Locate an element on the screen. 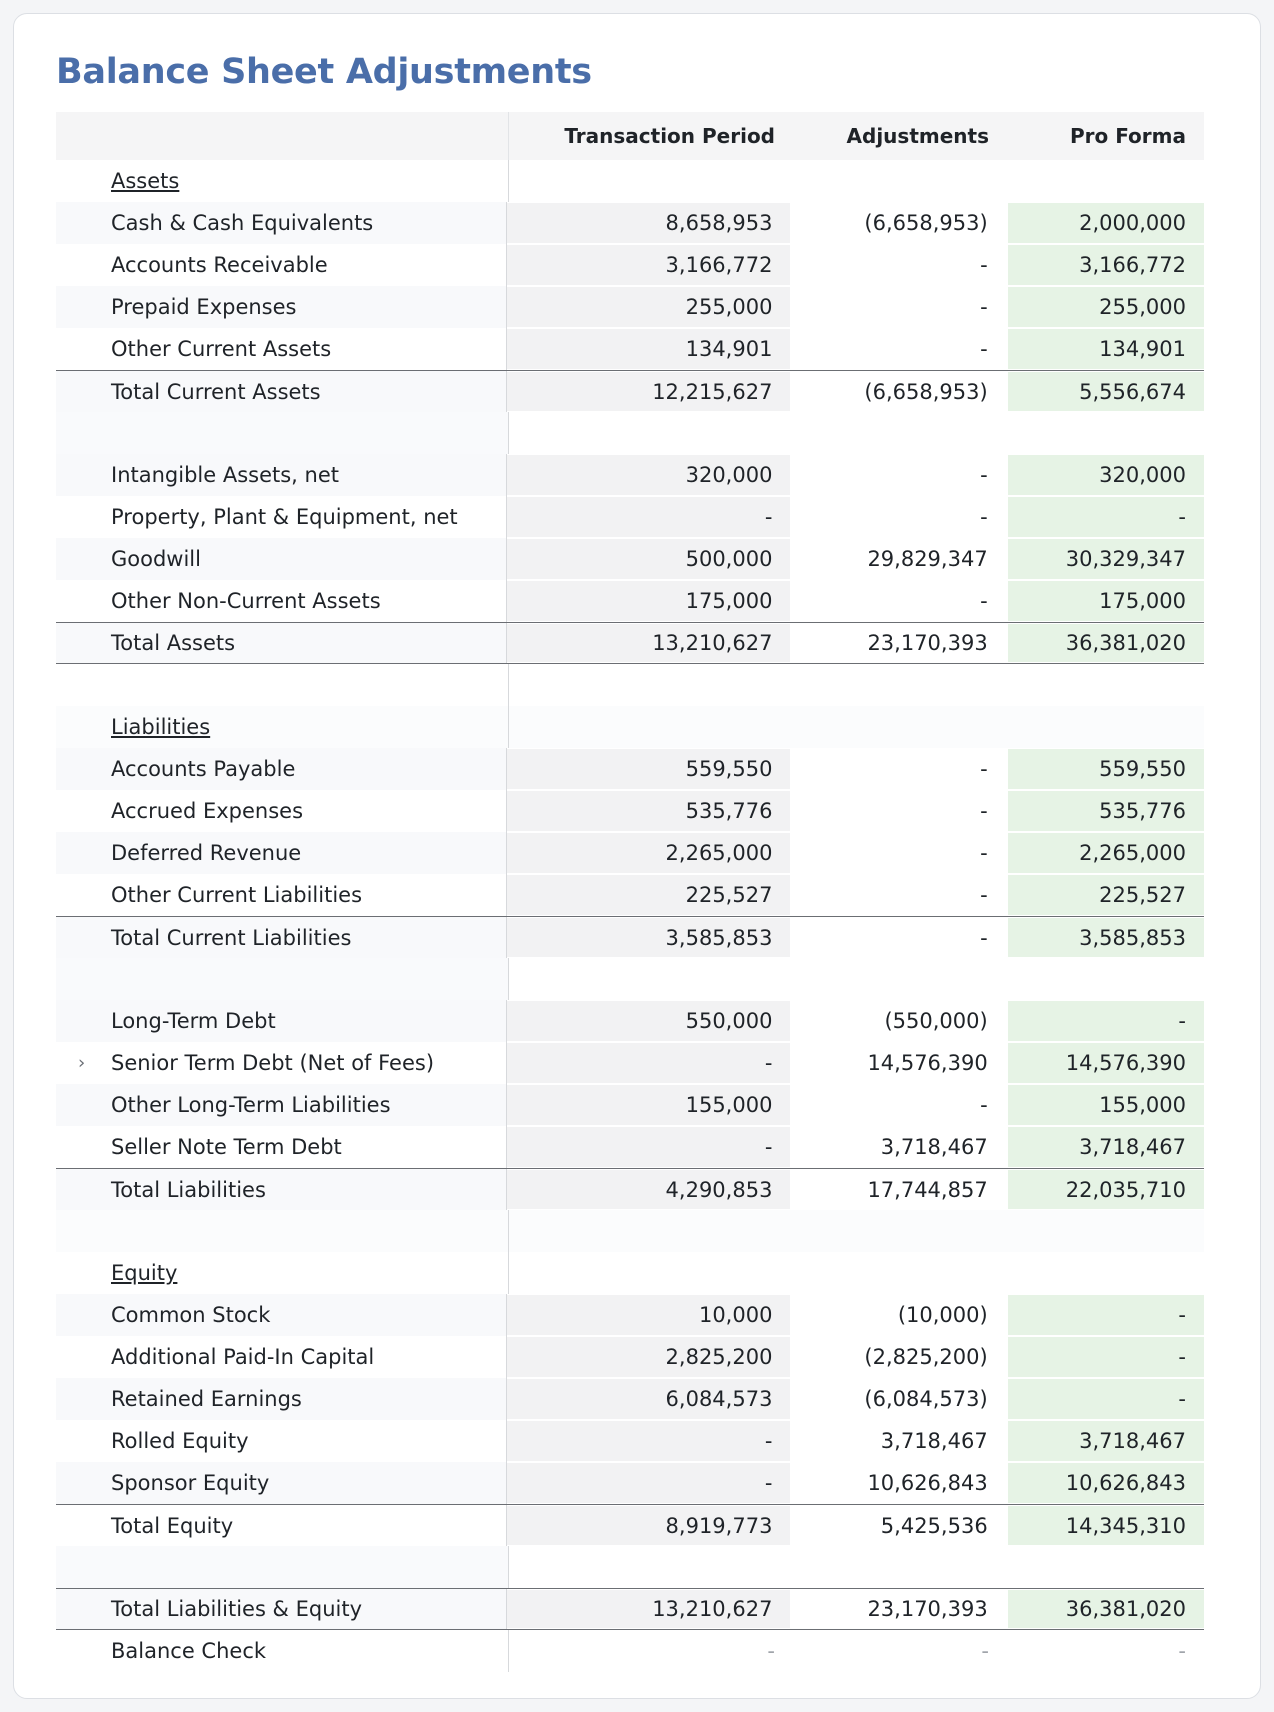 The image size is (1274, 1712). row-label: Sponsor Equity is located at coordinates (282, 1483).